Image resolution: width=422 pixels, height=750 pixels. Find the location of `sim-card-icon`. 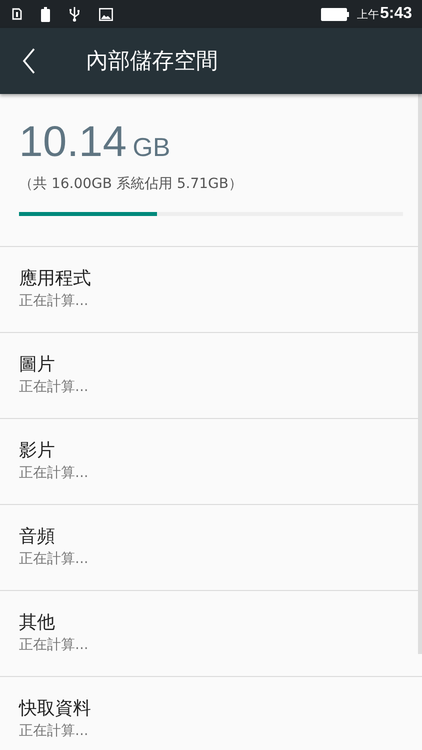

sim-card-icon is located at coordinates (17, 14).